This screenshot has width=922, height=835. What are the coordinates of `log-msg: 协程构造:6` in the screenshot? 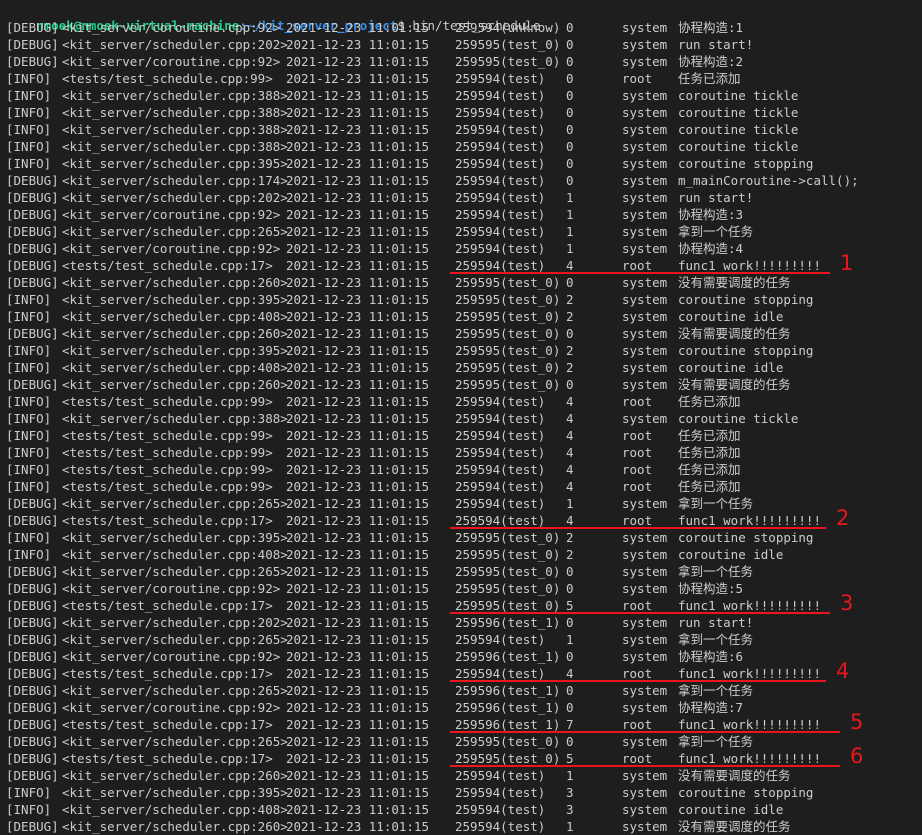 It's located at (711, 656).